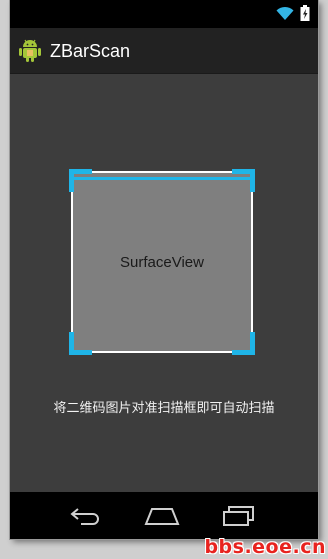 The image size is (328, 559). I want to click on action-bar: ZBarScan, so click(164, 51).